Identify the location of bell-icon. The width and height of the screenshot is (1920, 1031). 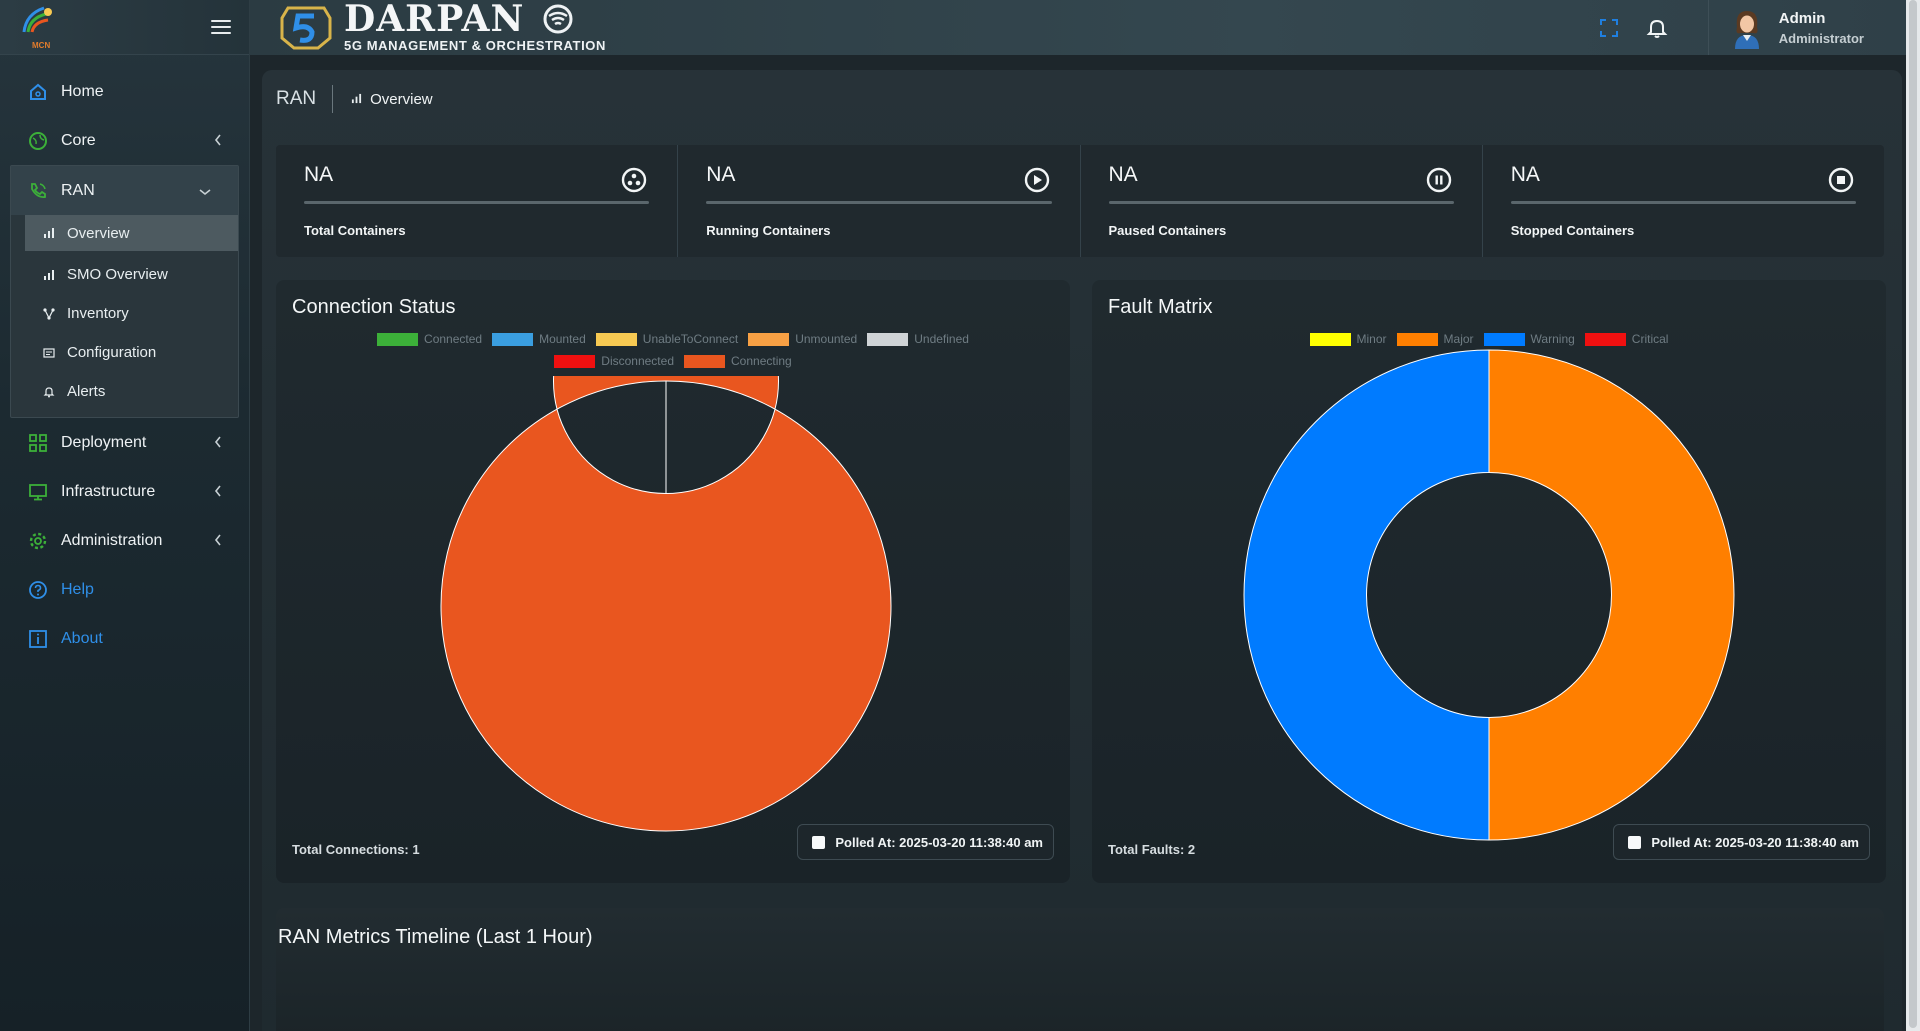
(49, 392).